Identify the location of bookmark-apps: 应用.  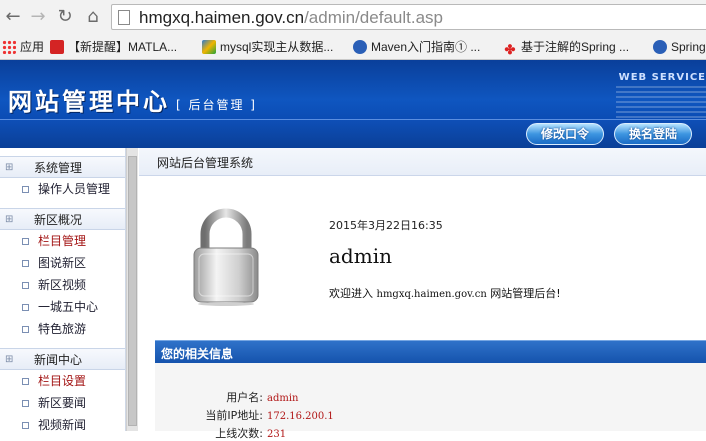
(23, 47).